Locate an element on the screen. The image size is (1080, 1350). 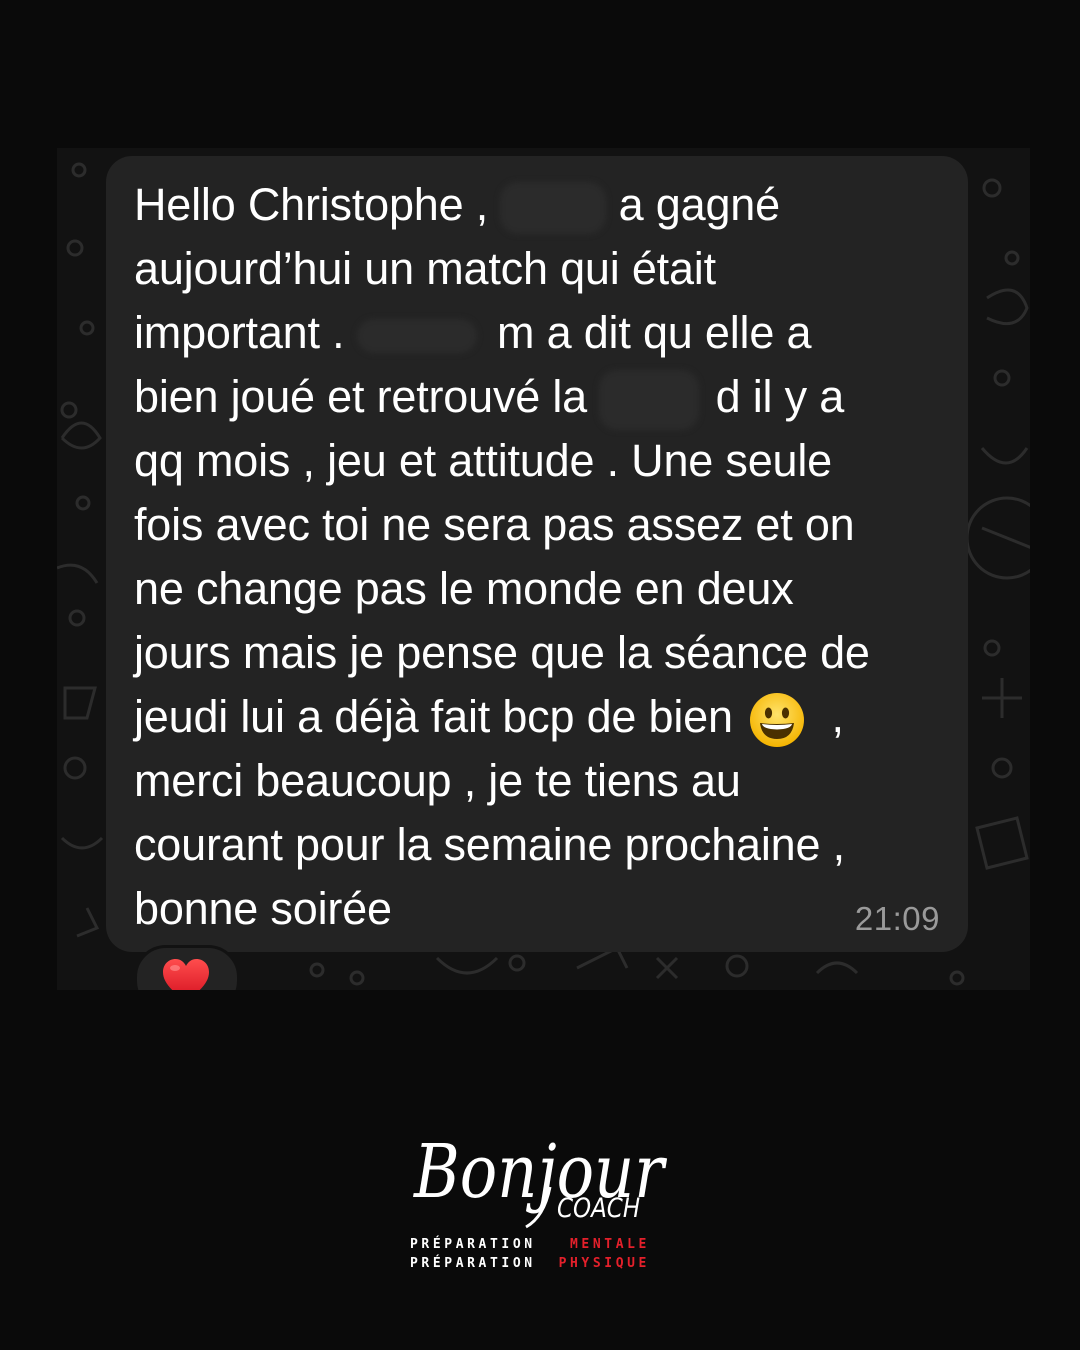
reaction-badge is located at coordinates (187, 967).